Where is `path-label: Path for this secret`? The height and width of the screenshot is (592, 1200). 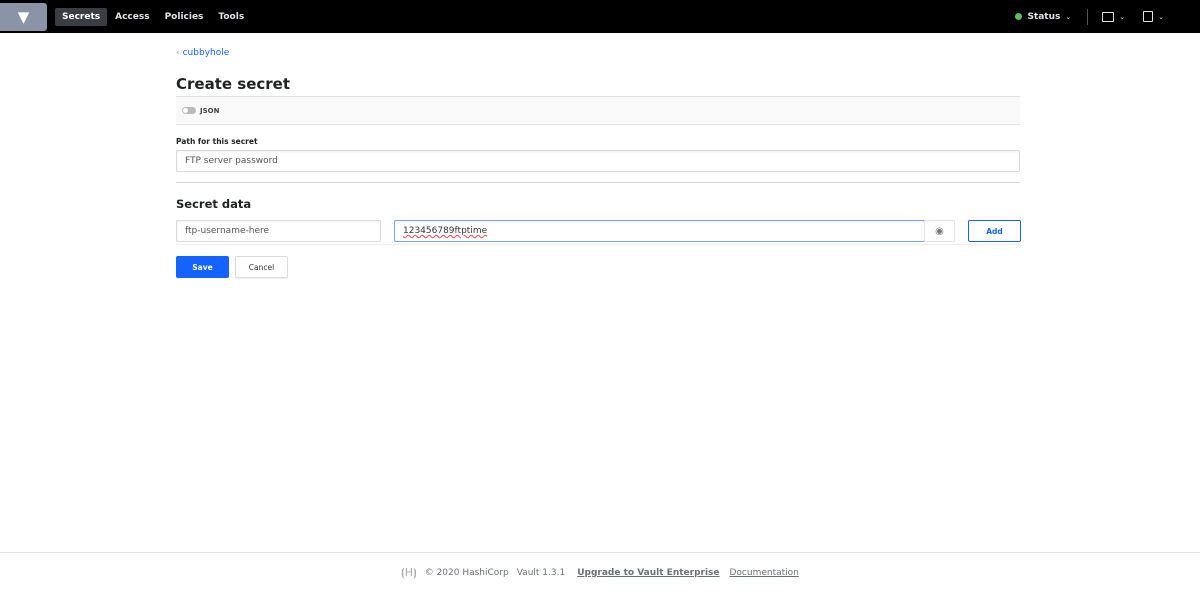 path-label: Path for this secret is located at coordinates (217, 141).